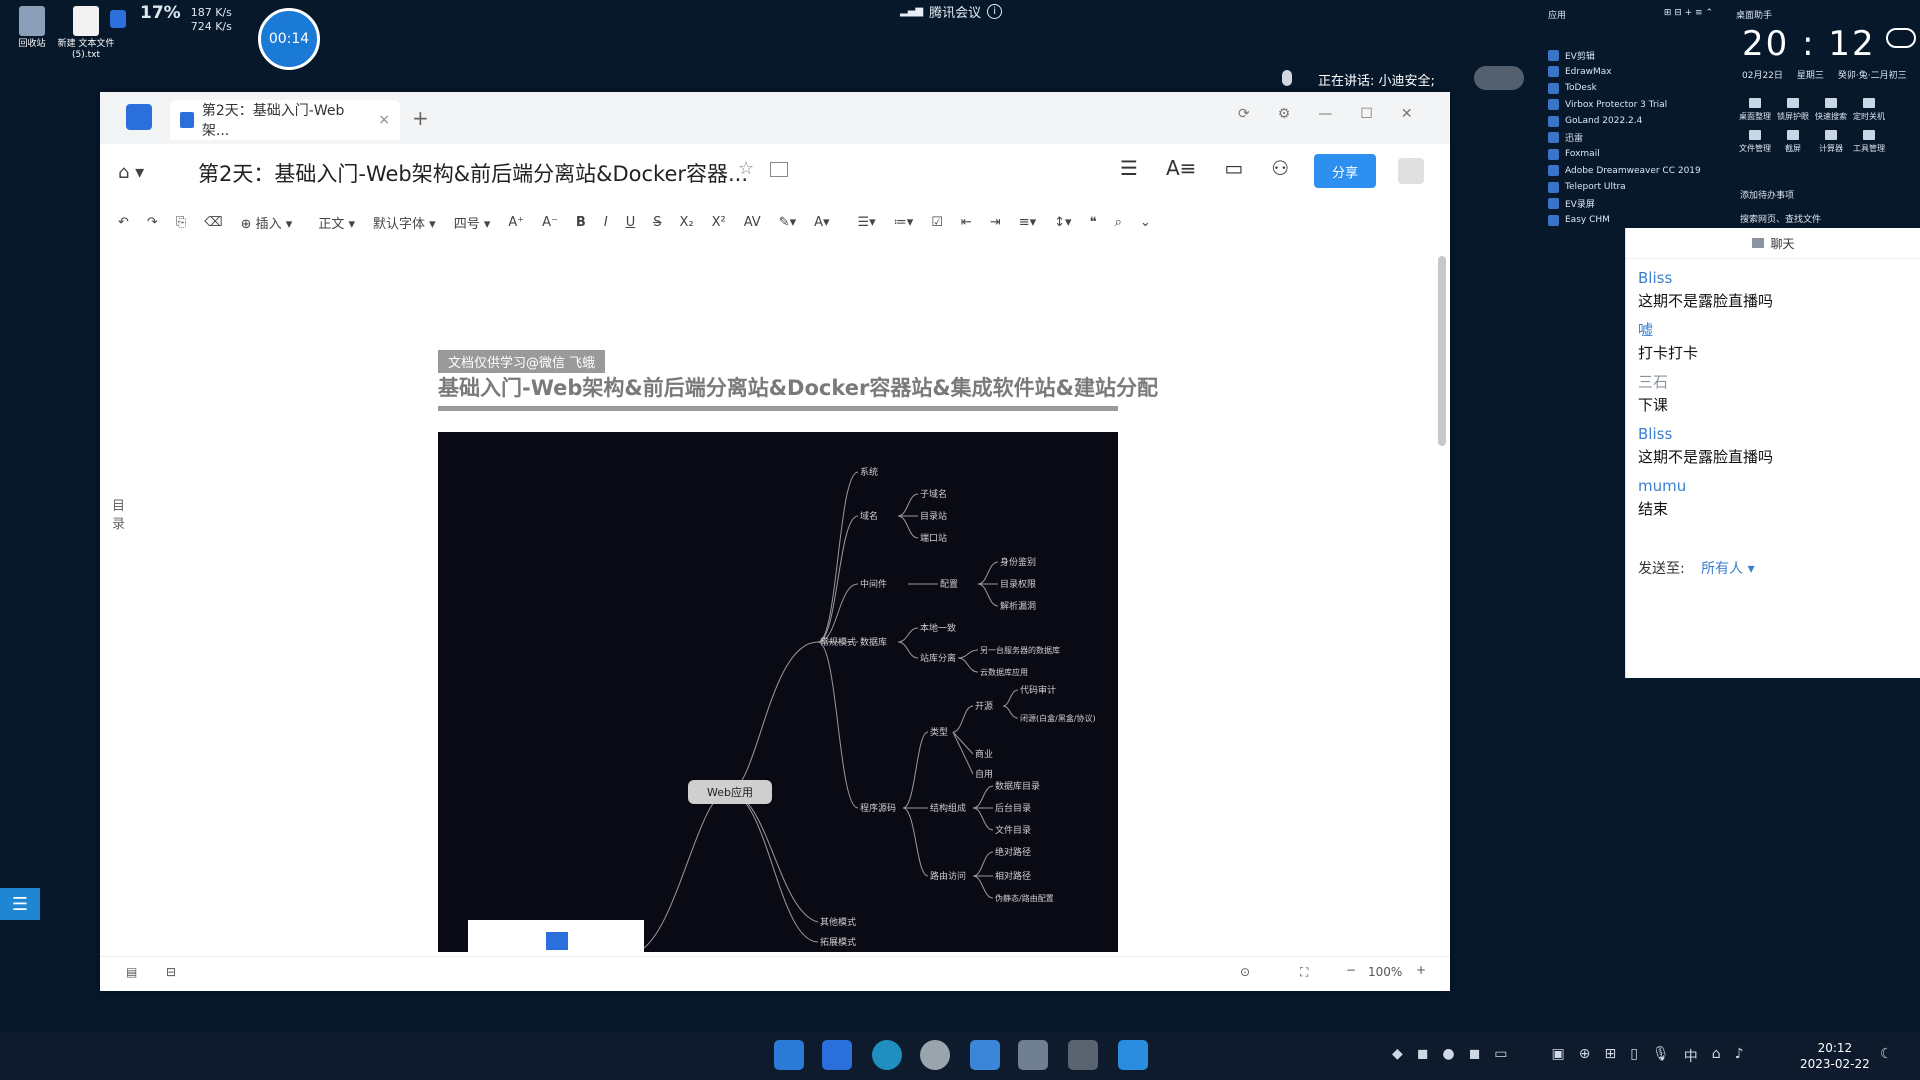 This screenshot has height=1080, width=1920. What do you see at coordinates (1284, 114) in the screenshot?
I see `settings-icon: ⚙` at bounding box center [1284, 114].